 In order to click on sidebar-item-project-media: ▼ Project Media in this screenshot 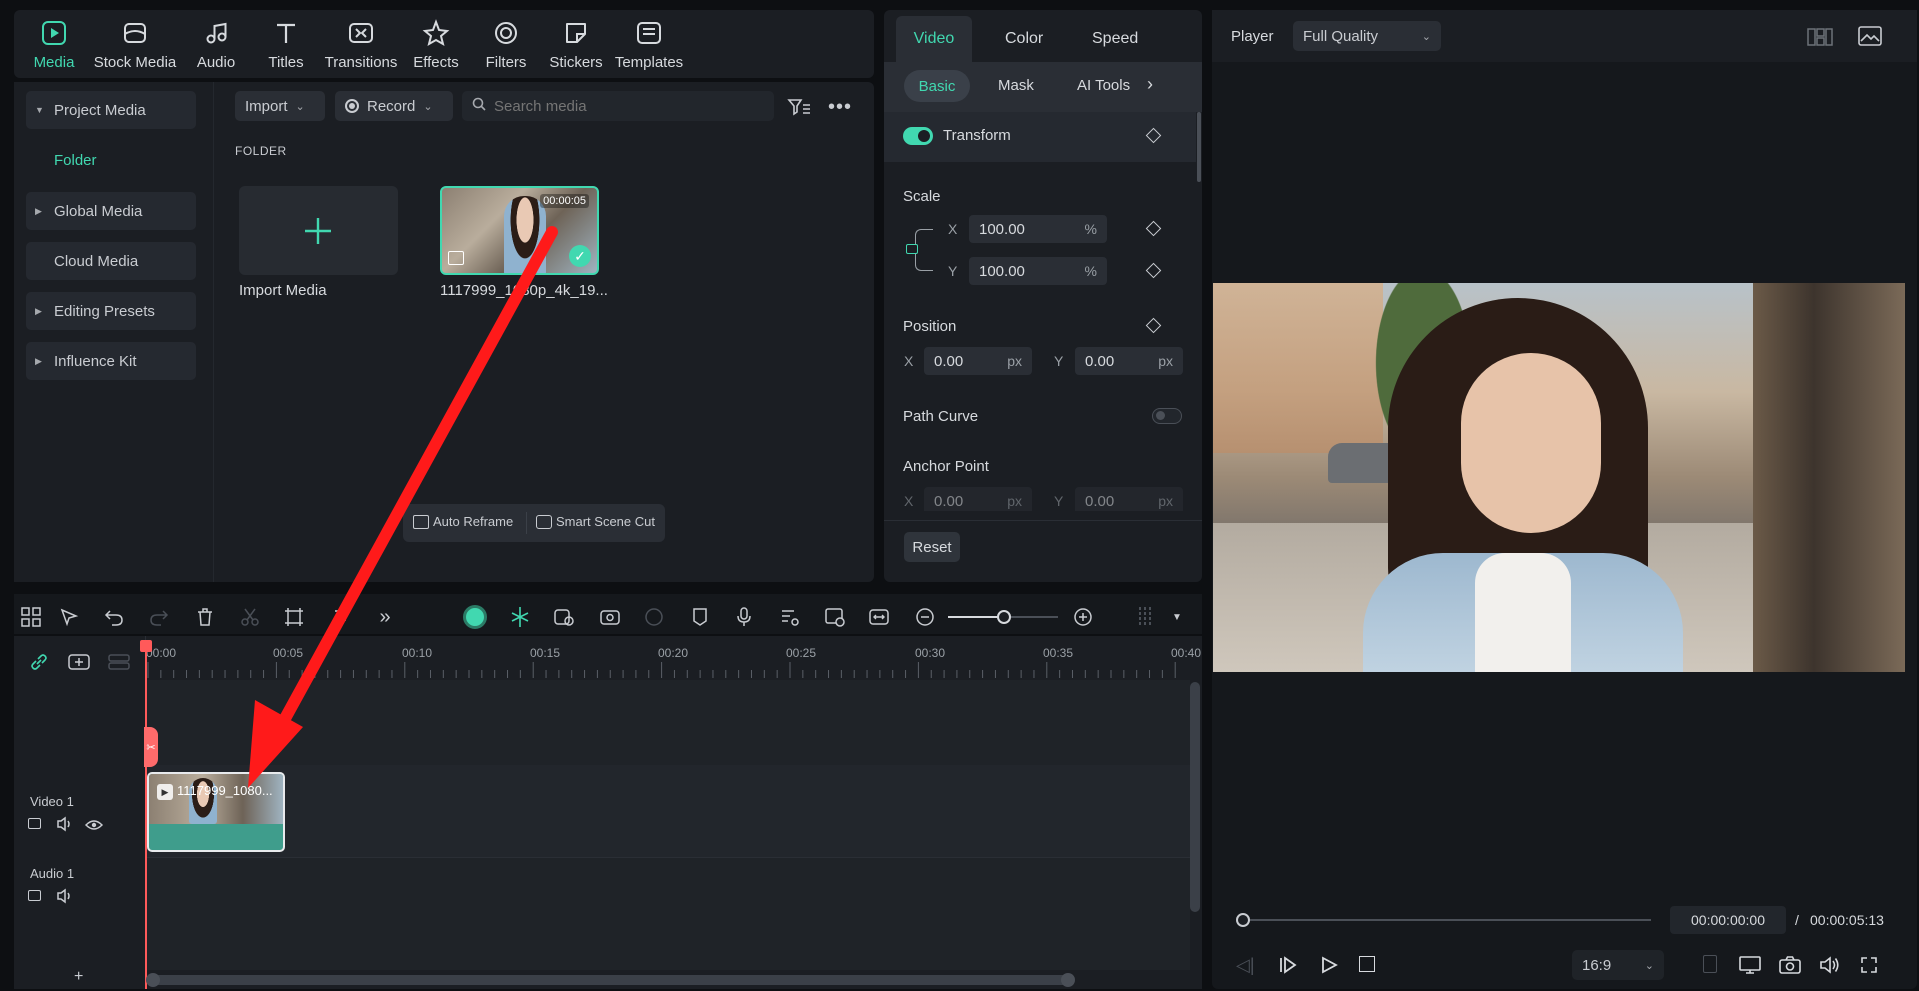, I will do `click(111, 110)`.